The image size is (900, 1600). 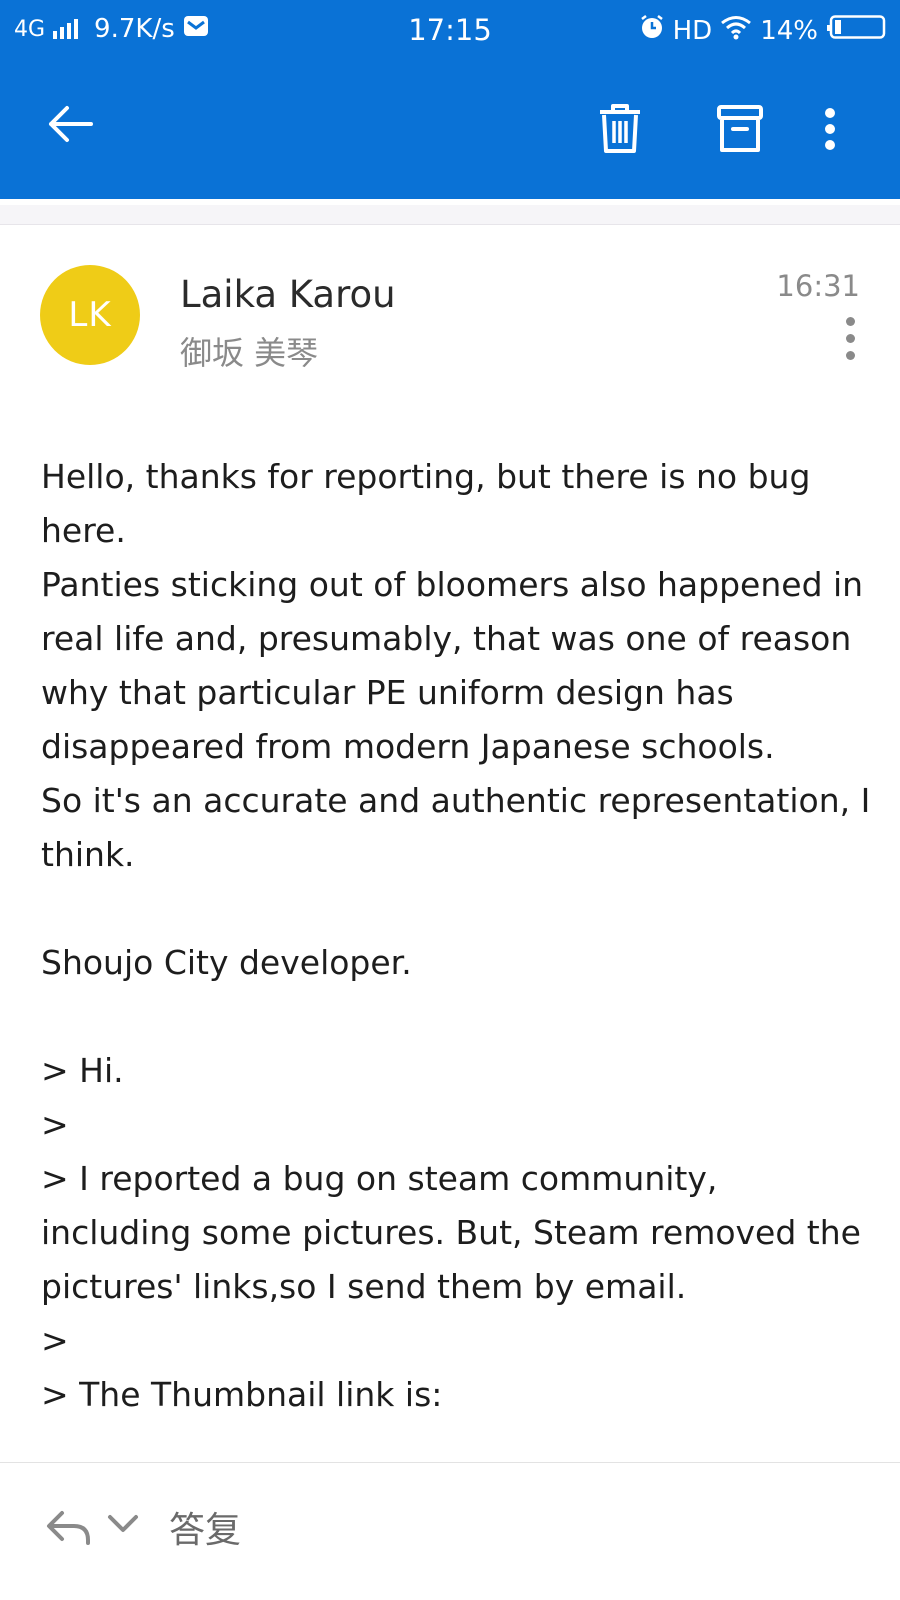 I want to click on delete-button, so click(x=620, y=129).